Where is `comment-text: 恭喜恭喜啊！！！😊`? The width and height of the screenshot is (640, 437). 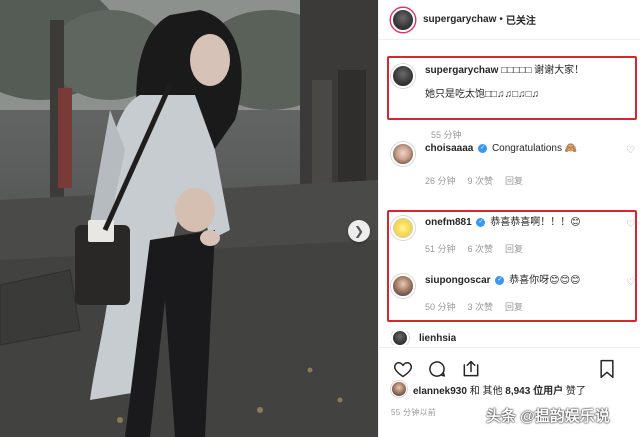 comment-text: 恭喜恭喜啊！！！😊 is located at coordinates (535, 222).